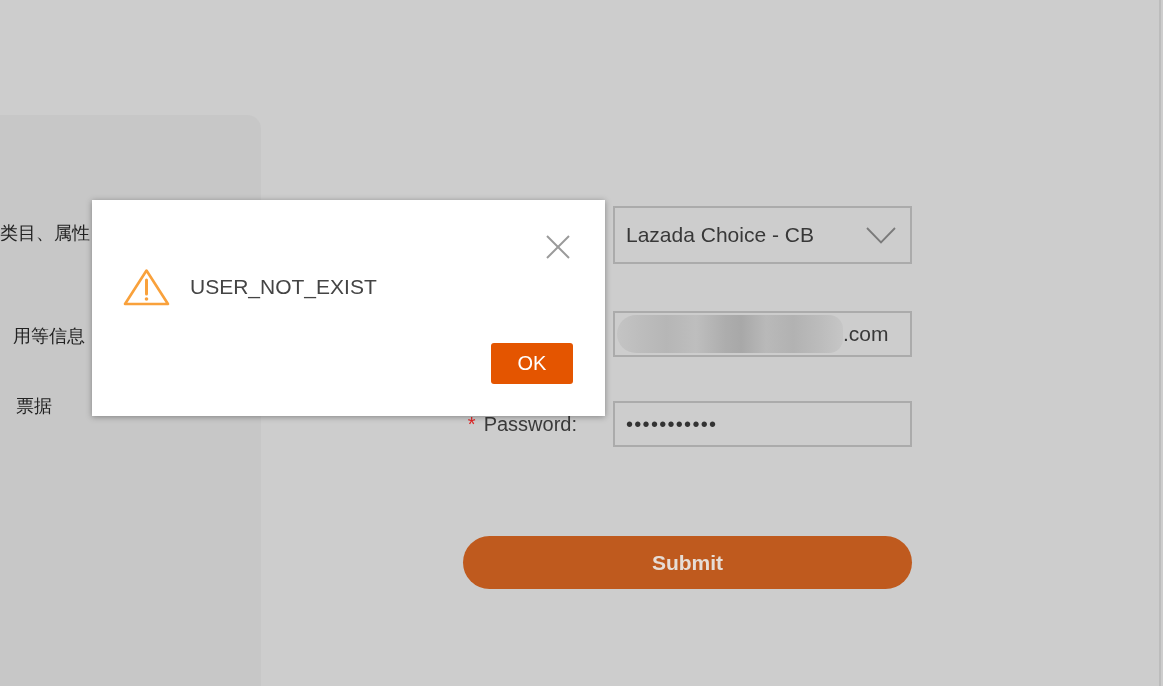  What do you see at coordinates (146, 287) in the screenshot?
I see `warning-icon` at bounding box center [146, 287].